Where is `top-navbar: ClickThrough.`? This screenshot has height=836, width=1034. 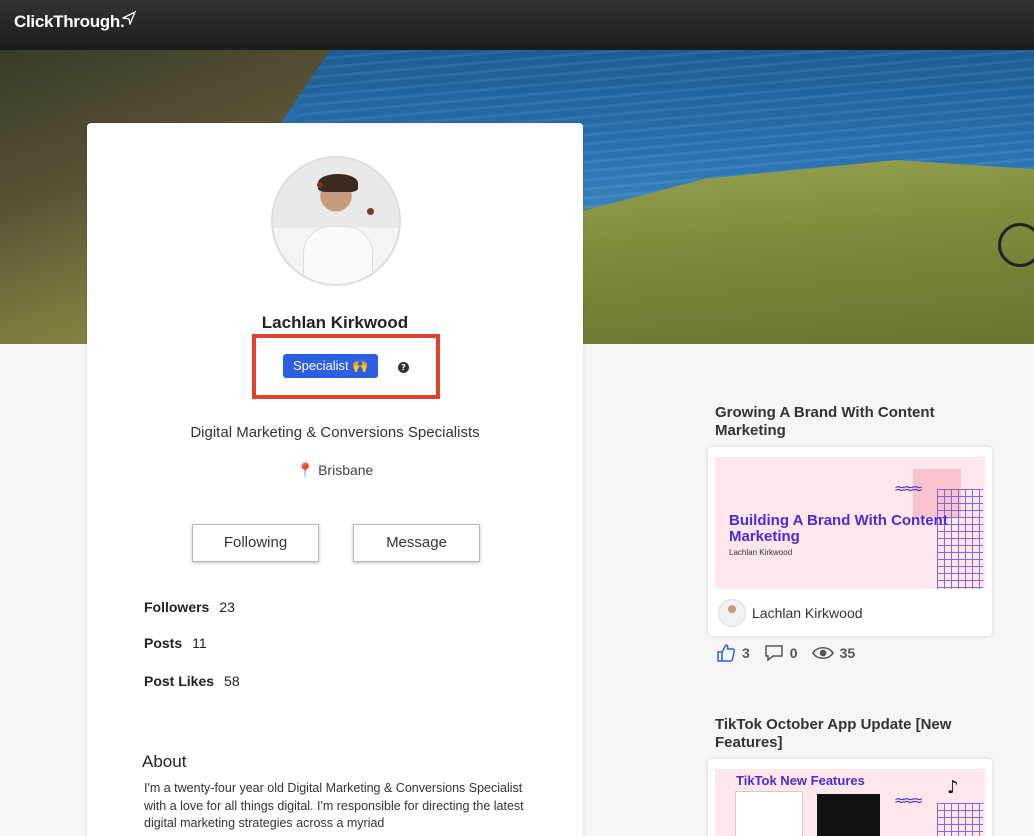
top-navbar: ClickThrough. is located at coordinates (517, 25).